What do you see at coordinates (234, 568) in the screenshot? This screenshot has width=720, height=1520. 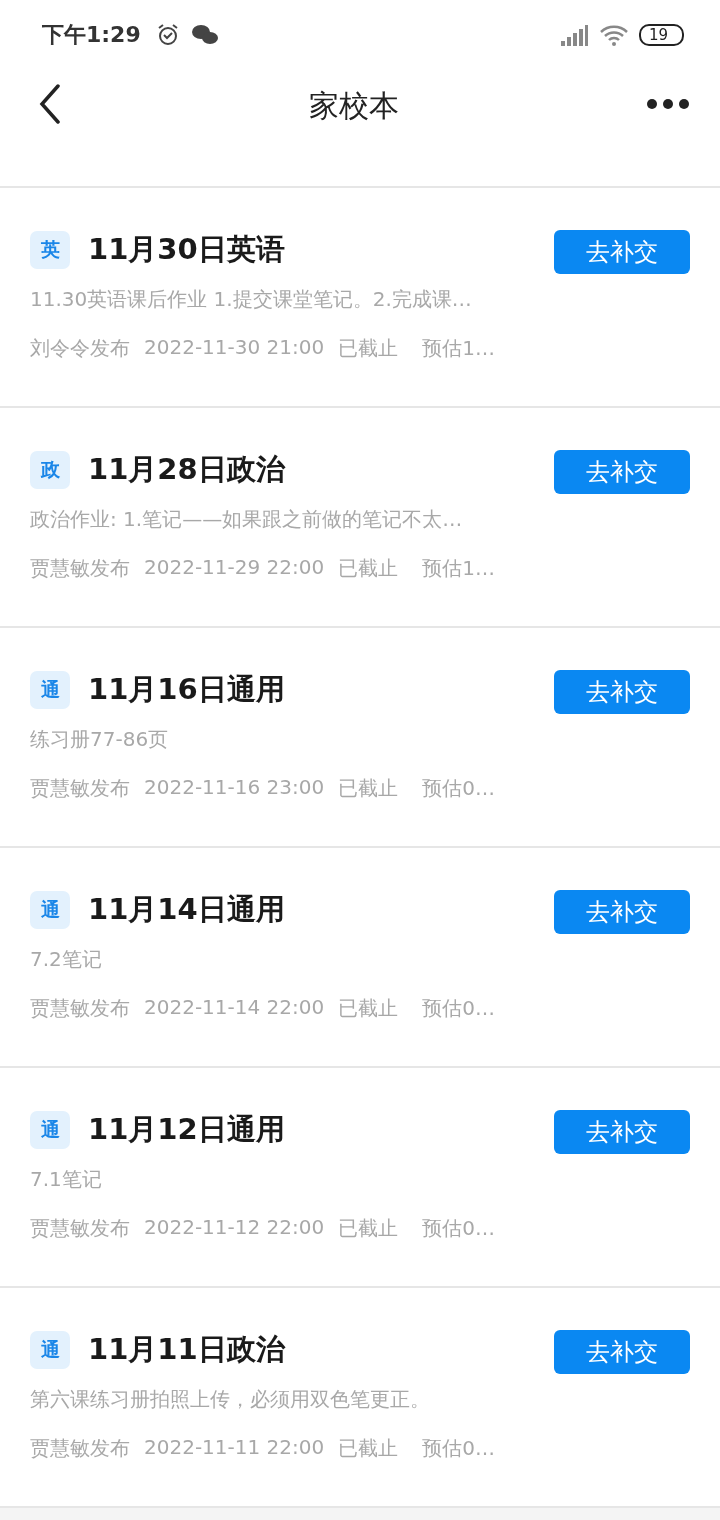 I see `deadline-text: 2022-11-29 22:00` at bounding box center [234, 568].